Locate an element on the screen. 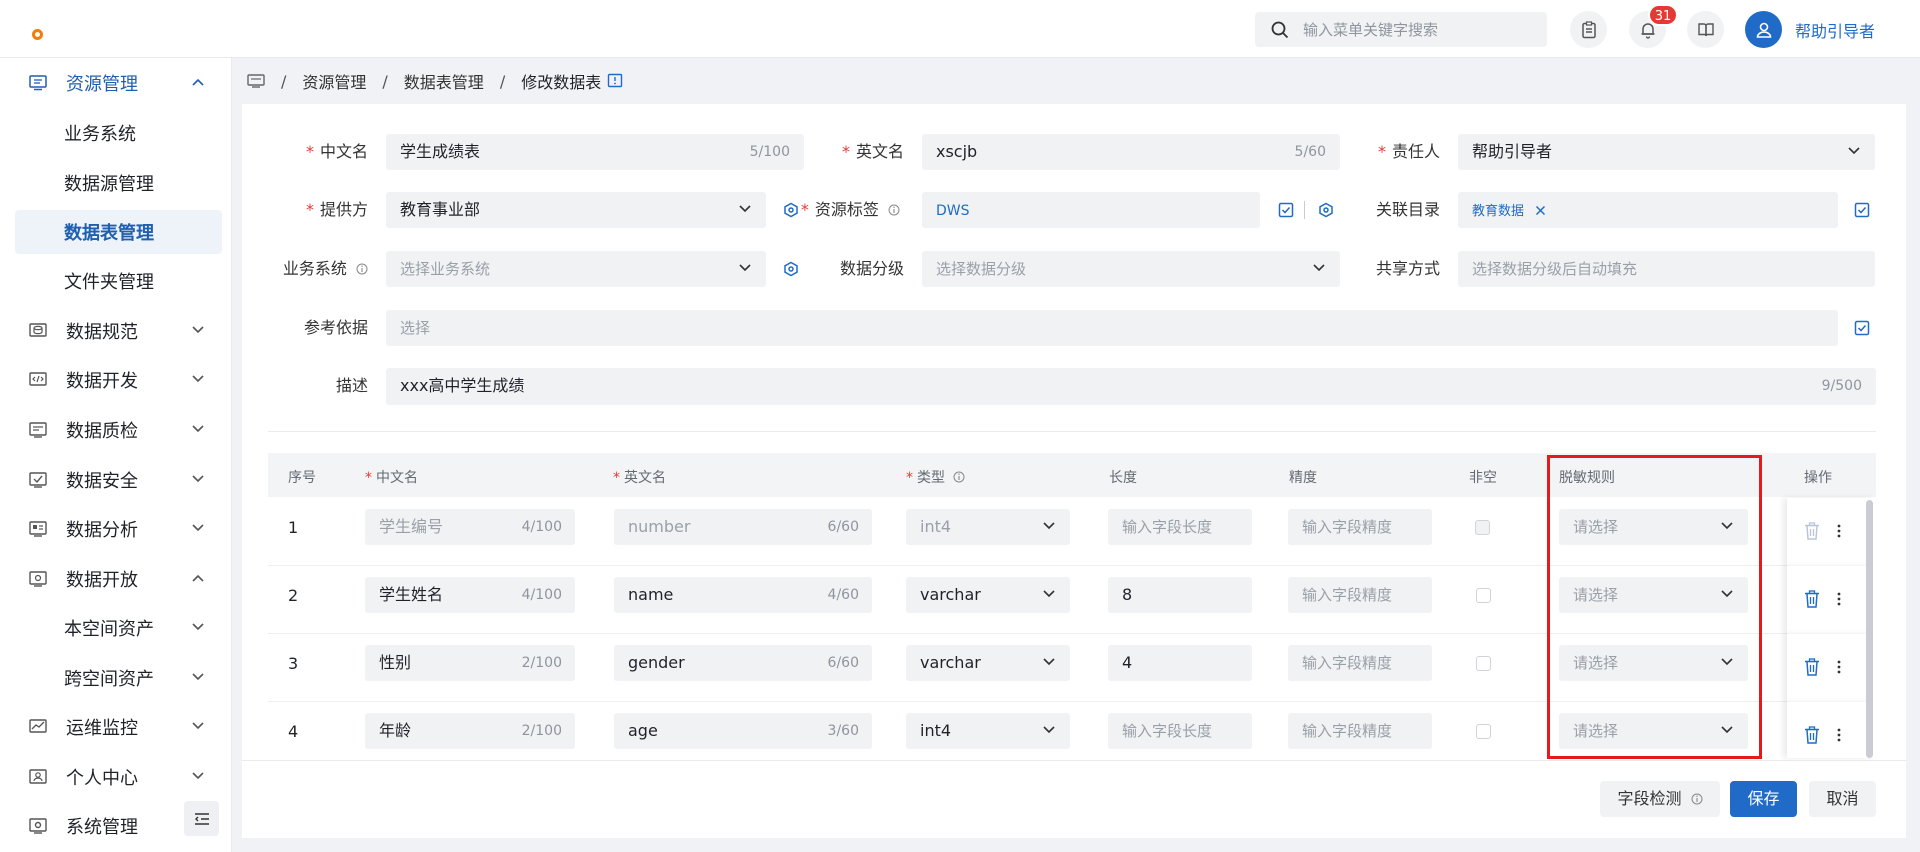 The width and height of the screenshot is (1920, 852). sidebar-item-data-open: 数据开放 is located at coordinates (118, 579).